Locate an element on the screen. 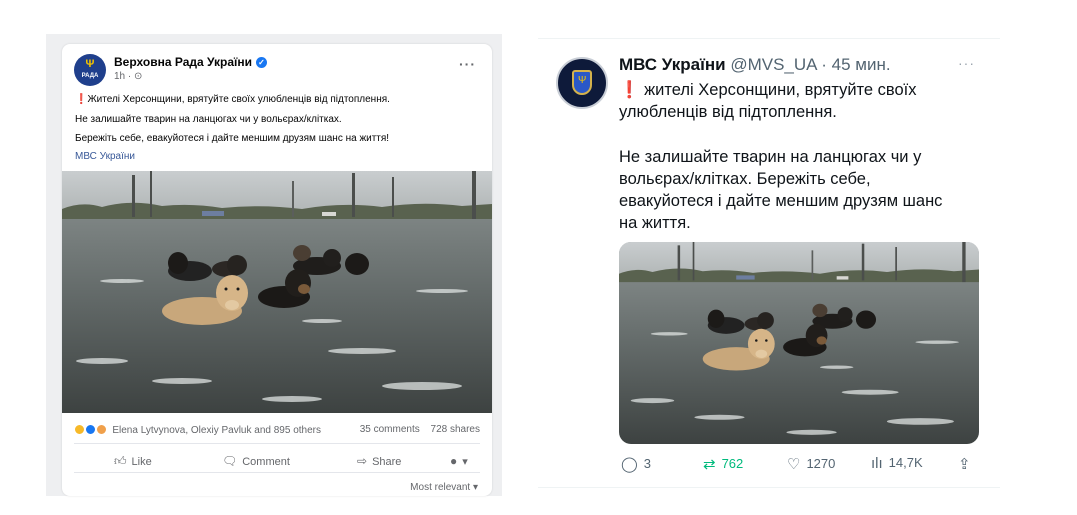  retweet-icon: ⇄ is located at coordinates (709, 464).